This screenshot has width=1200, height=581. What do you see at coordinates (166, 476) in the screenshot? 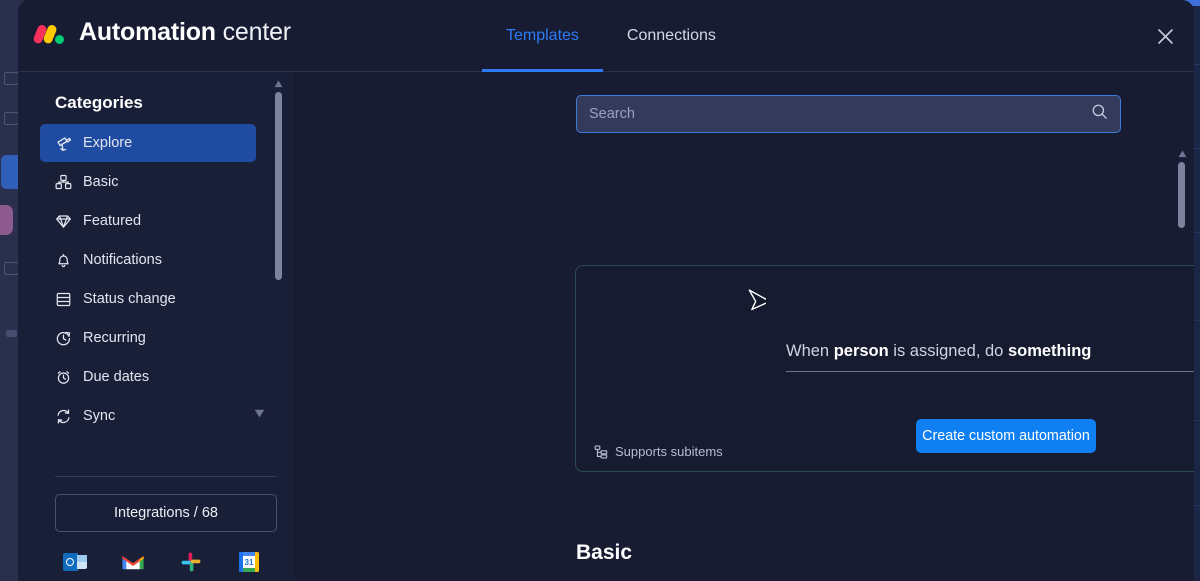
I see `sidebar-divider` at bounding box center [166, 476].